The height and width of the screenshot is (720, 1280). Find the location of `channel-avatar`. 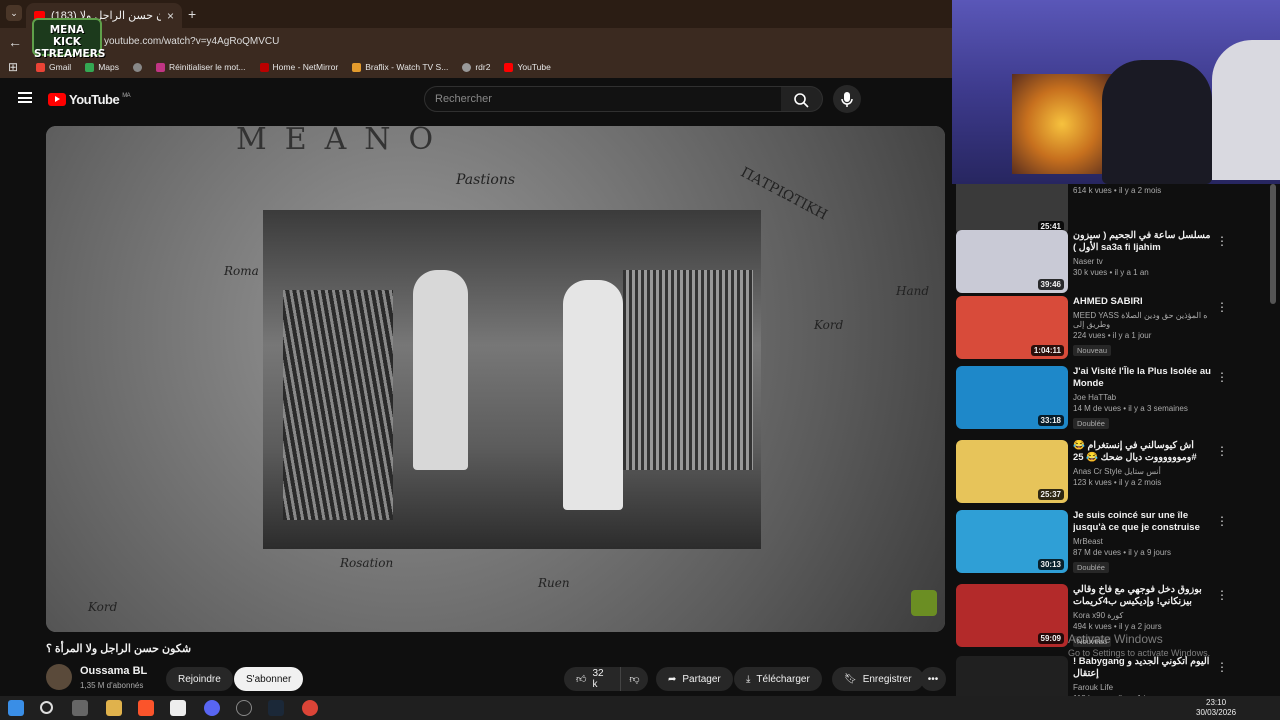

channel-avatar is located at coordinates (59, 677).